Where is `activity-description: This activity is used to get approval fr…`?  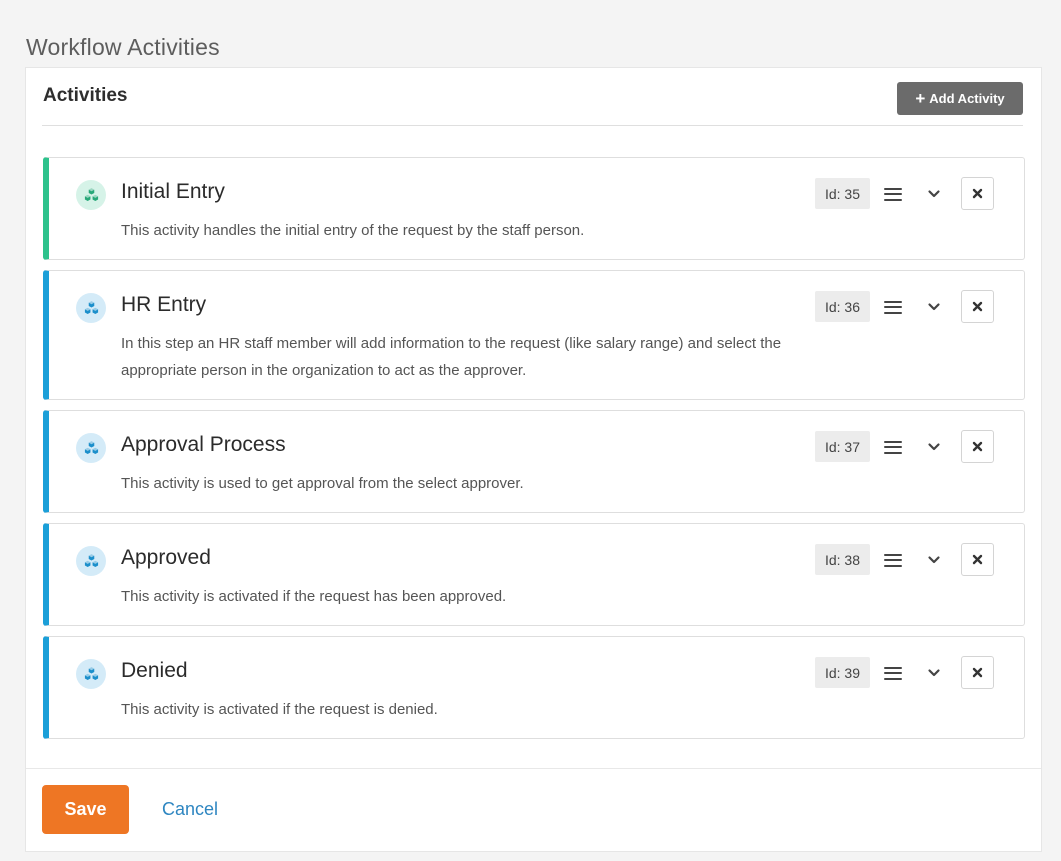
activity-description: This activity is used to get approval fr… is located at coordinates (322, 483).